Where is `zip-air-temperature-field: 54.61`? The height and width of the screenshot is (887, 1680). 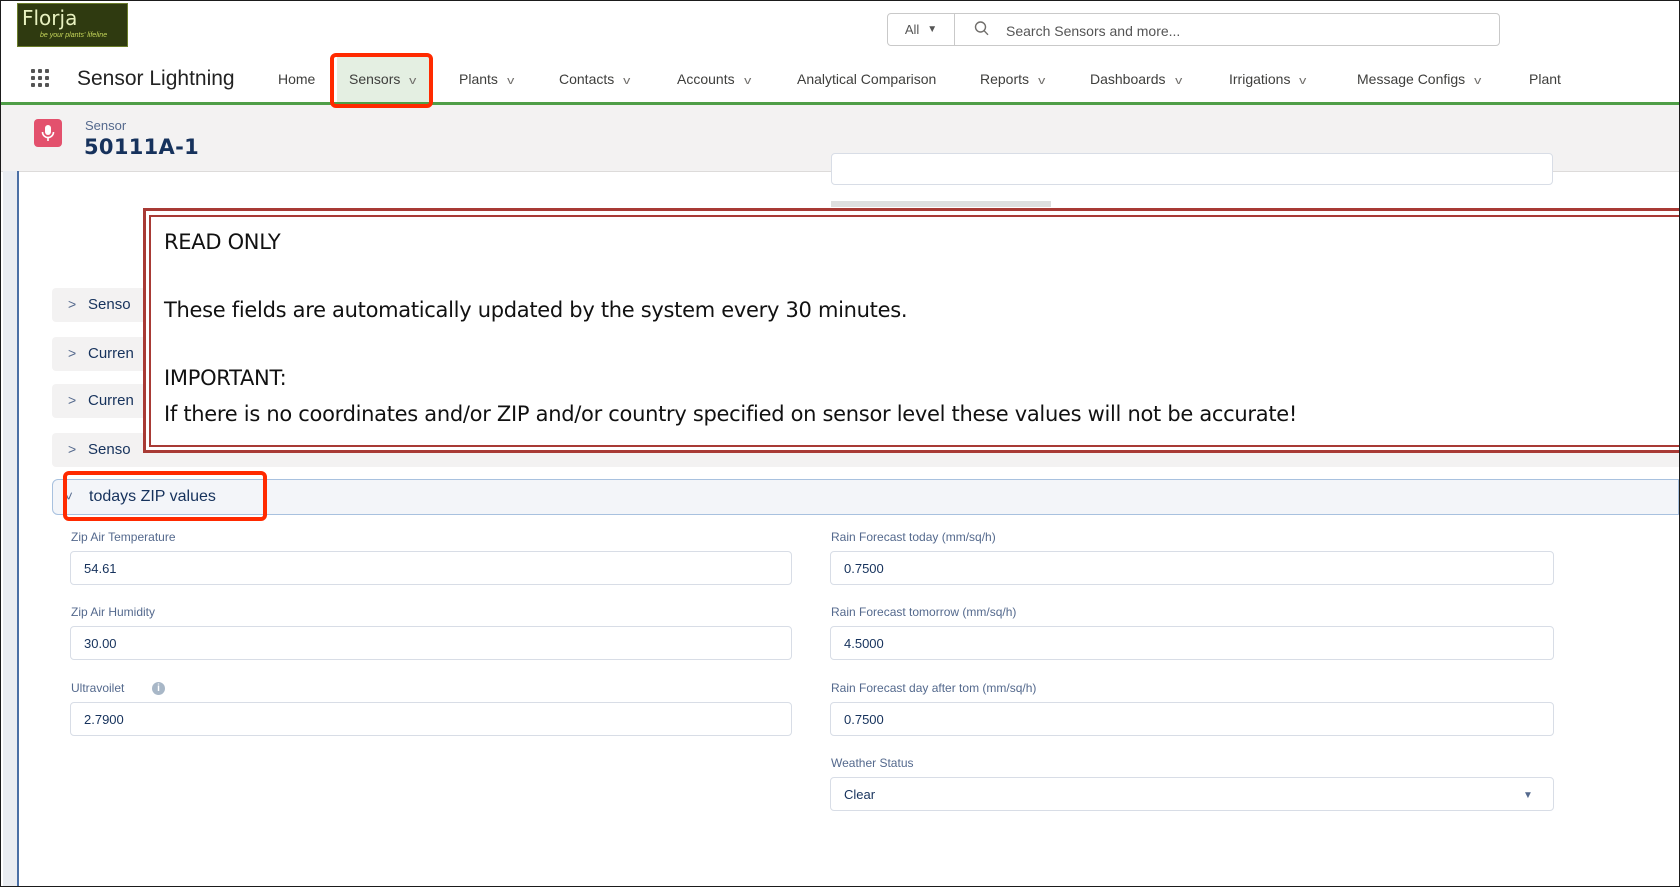
zip-air-temperature-field: 54.61 is located at coordinates (431, 568).